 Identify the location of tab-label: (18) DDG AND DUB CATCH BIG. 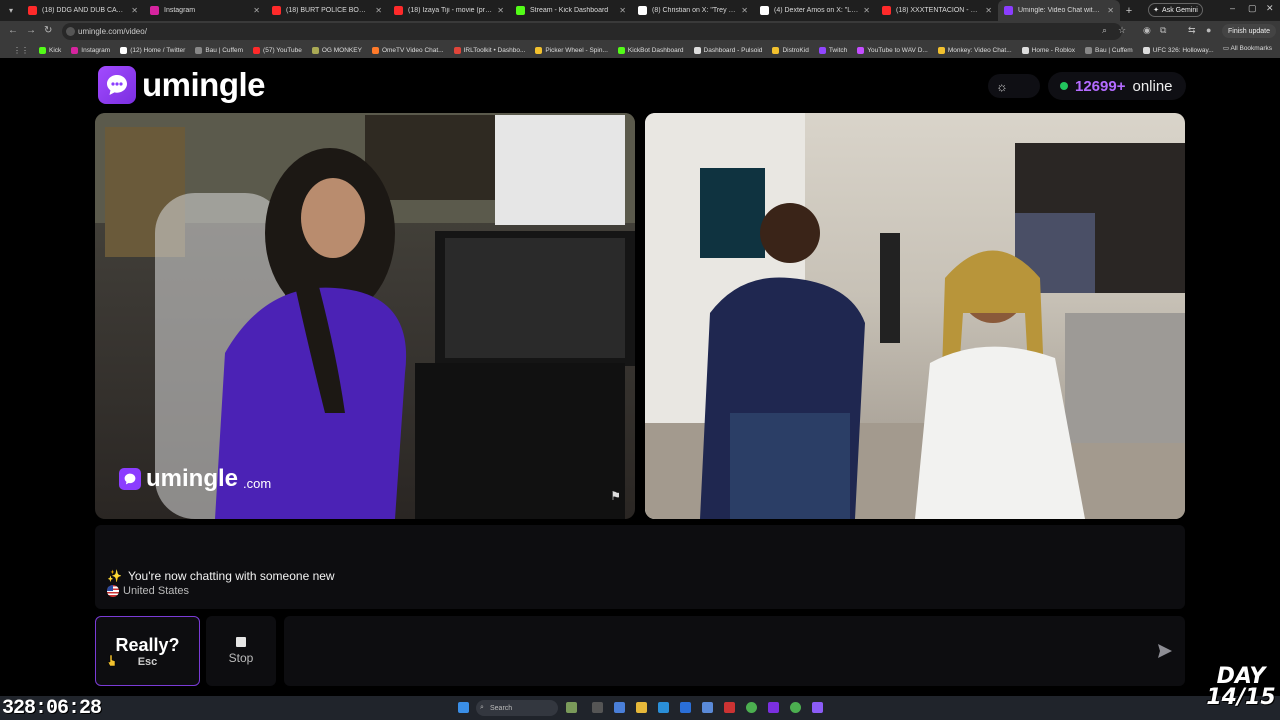
(84, 10).